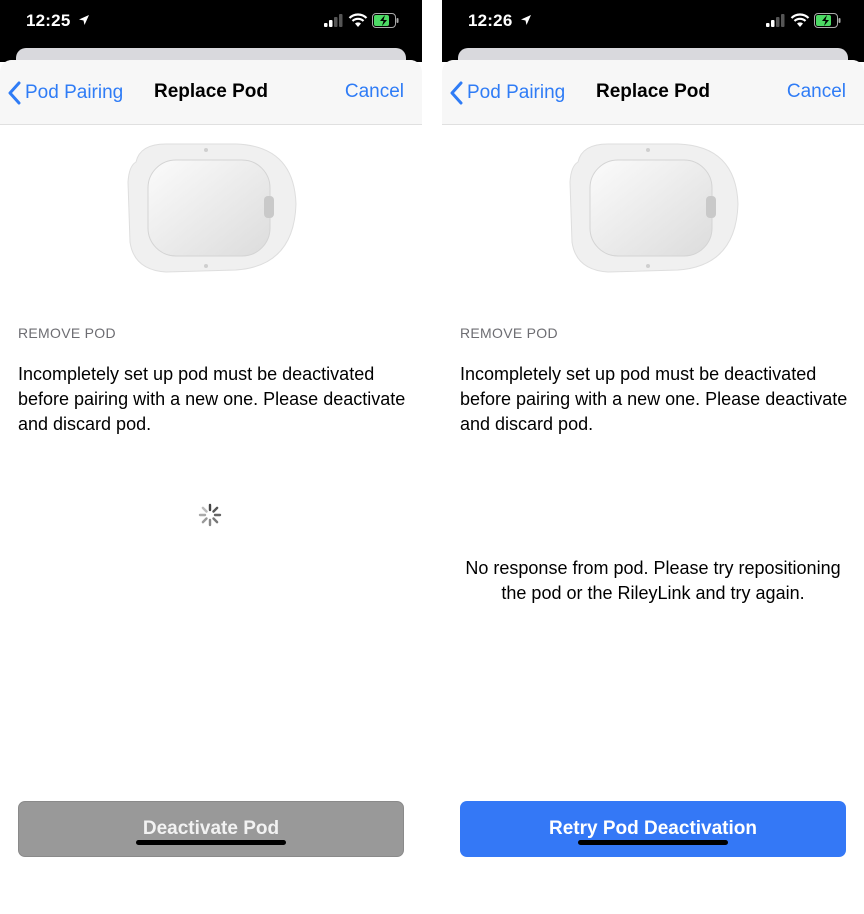  What do you see at coordinates (48, 20) in the screenshot?
I see `status-time: 12:25` at bounding box center [48, 20].